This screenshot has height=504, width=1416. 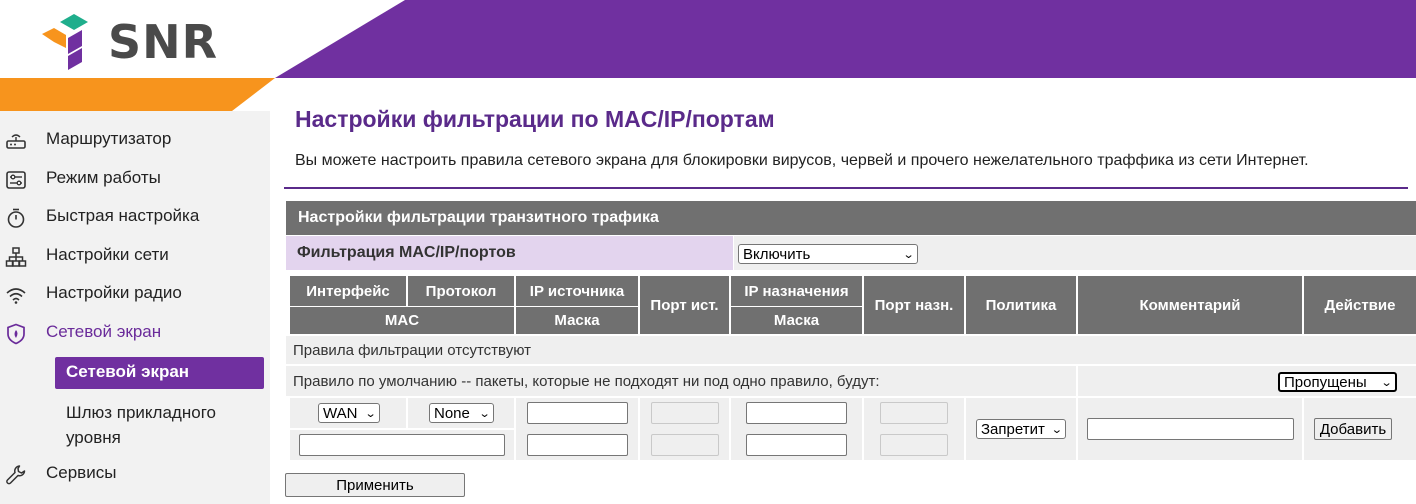 What do you see at coordinates (685, 413) in the screenshot?
I see `src-port-from-input` at bounding box center [685, 413].